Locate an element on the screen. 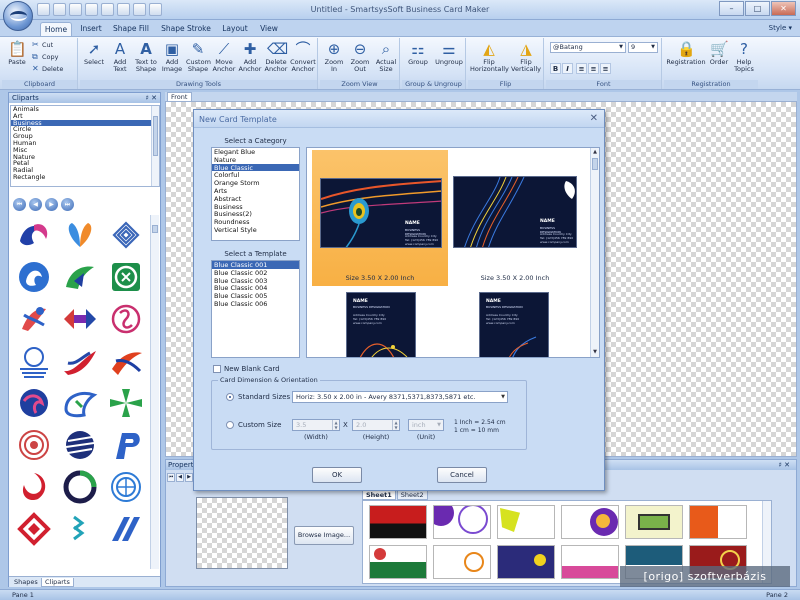 This screenshot has width=800, height=600. registration-button: 🔒 Registration is located at coordinates (686, 59).